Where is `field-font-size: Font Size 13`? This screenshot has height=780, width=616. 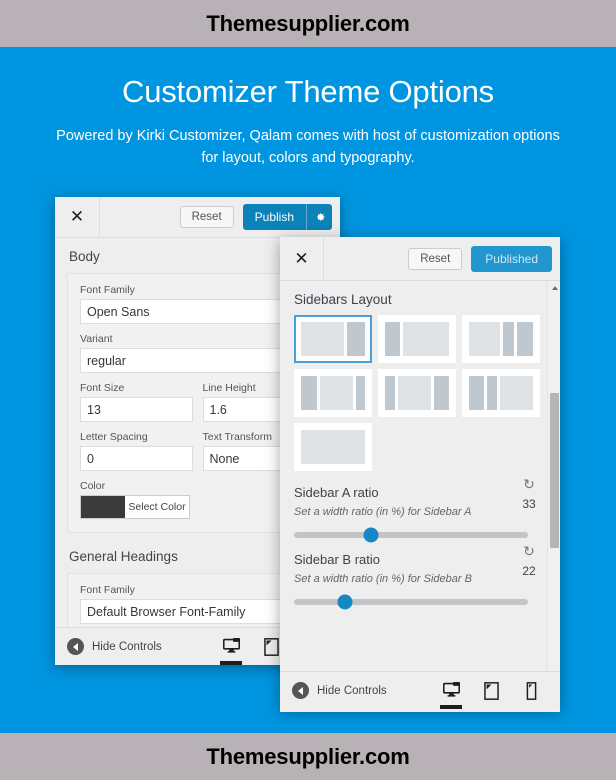
field-font-size: Font Size 13 is located at coordinates (136, 402).